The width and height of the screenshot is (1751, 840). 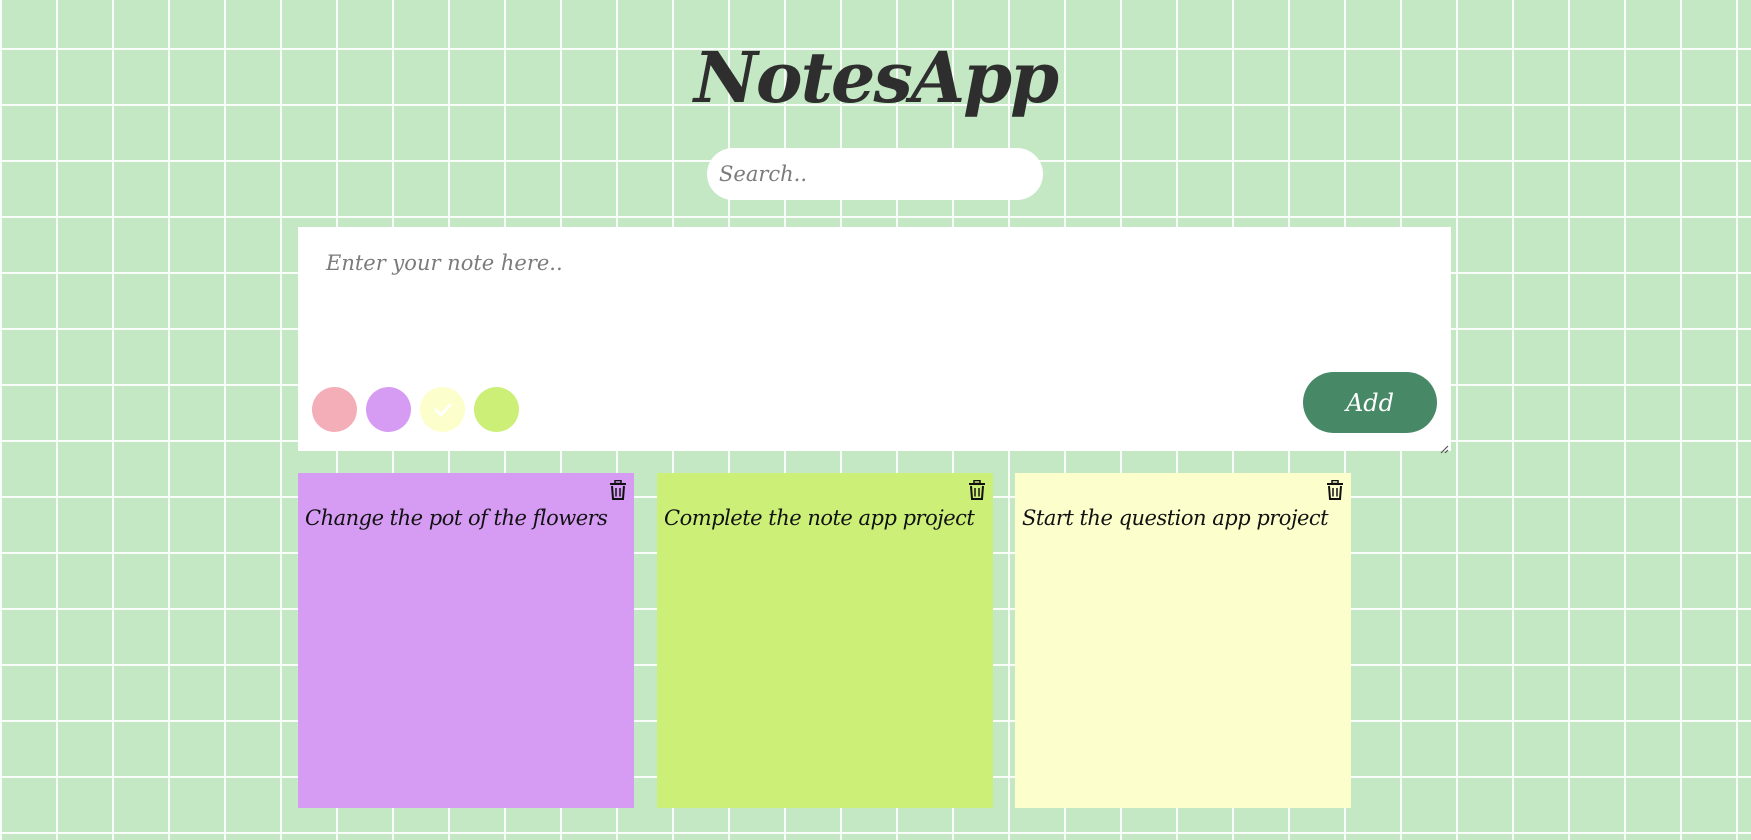 I want to click on add-note-button: Add, so click(x=1370, y=402).